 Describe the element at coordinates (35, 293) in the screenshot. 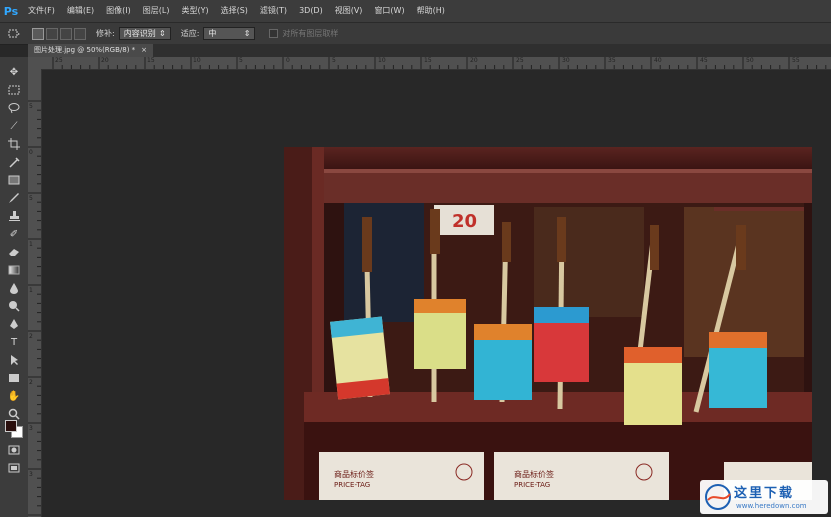

I see `vertical-ruler: 5 0 5 1 1 2 2 3 3` at that location.